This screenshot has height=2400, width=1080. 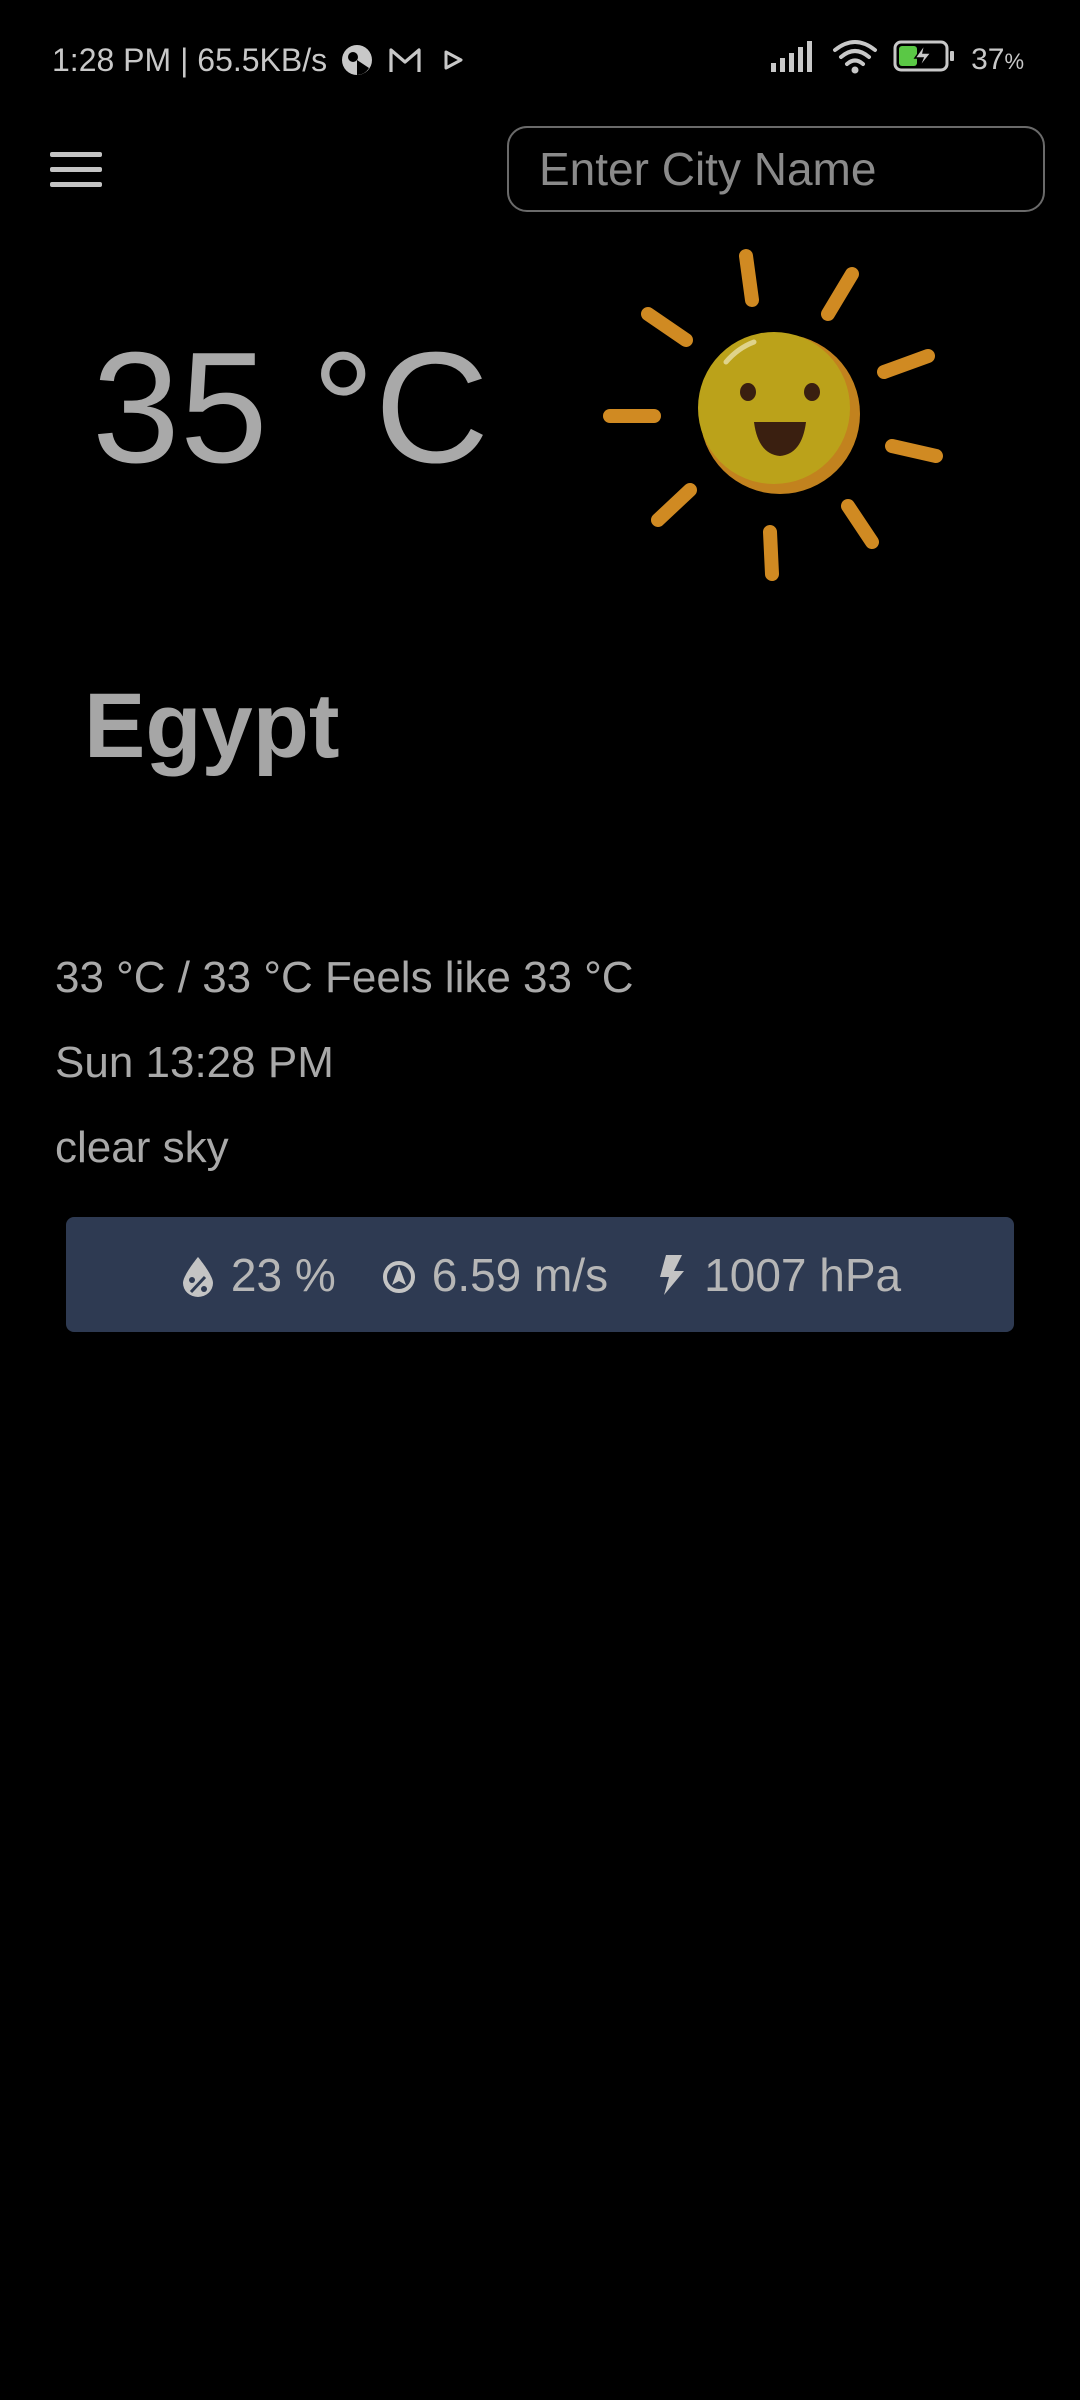 I want to click on weather-stats-bar: 23 % 6.59 m/s 1007 hPa, so click(x=540, y=1274).